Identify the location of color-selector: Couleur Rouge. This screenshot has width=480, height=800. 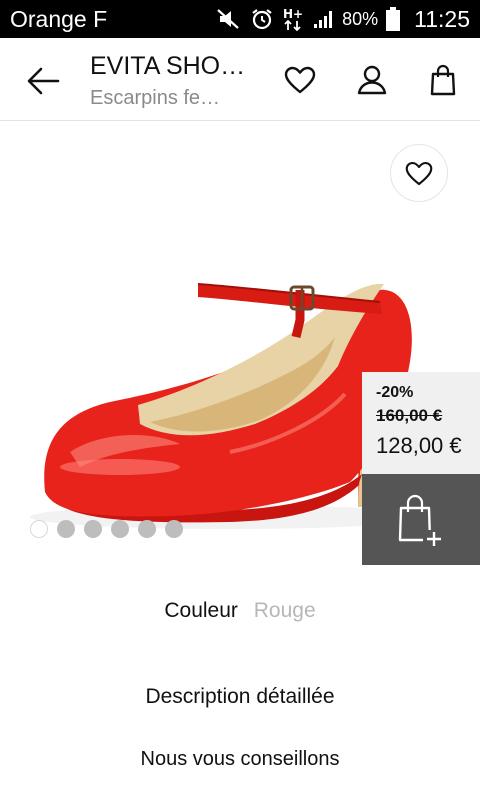
(240, 611).